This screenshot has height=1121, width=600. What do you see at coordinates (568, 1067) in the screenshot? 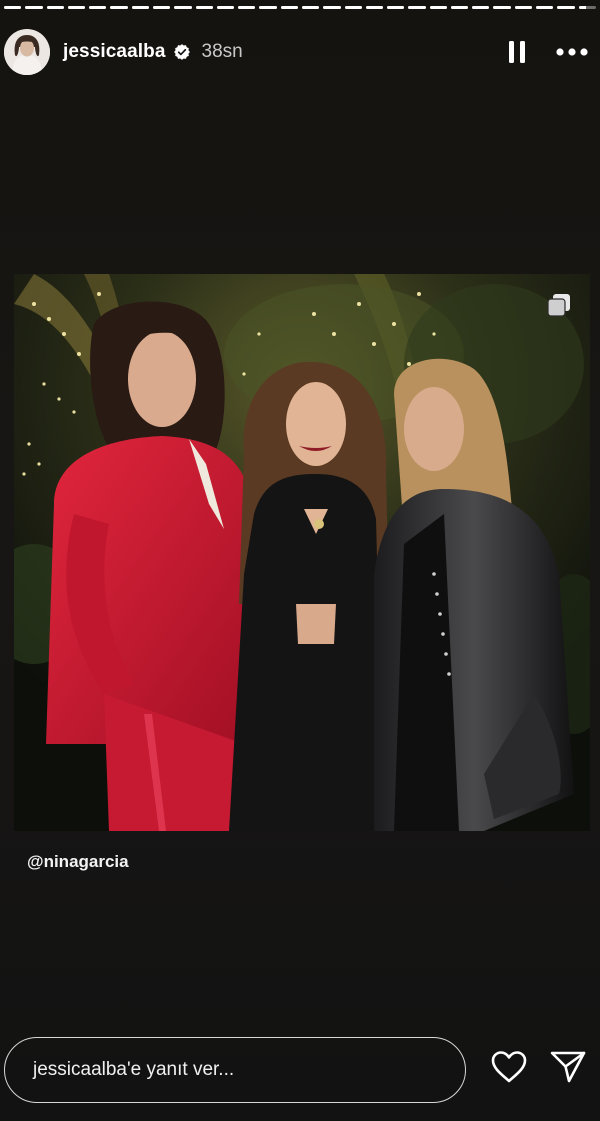
I see `send-icon` at bounding box center [568, 1067].